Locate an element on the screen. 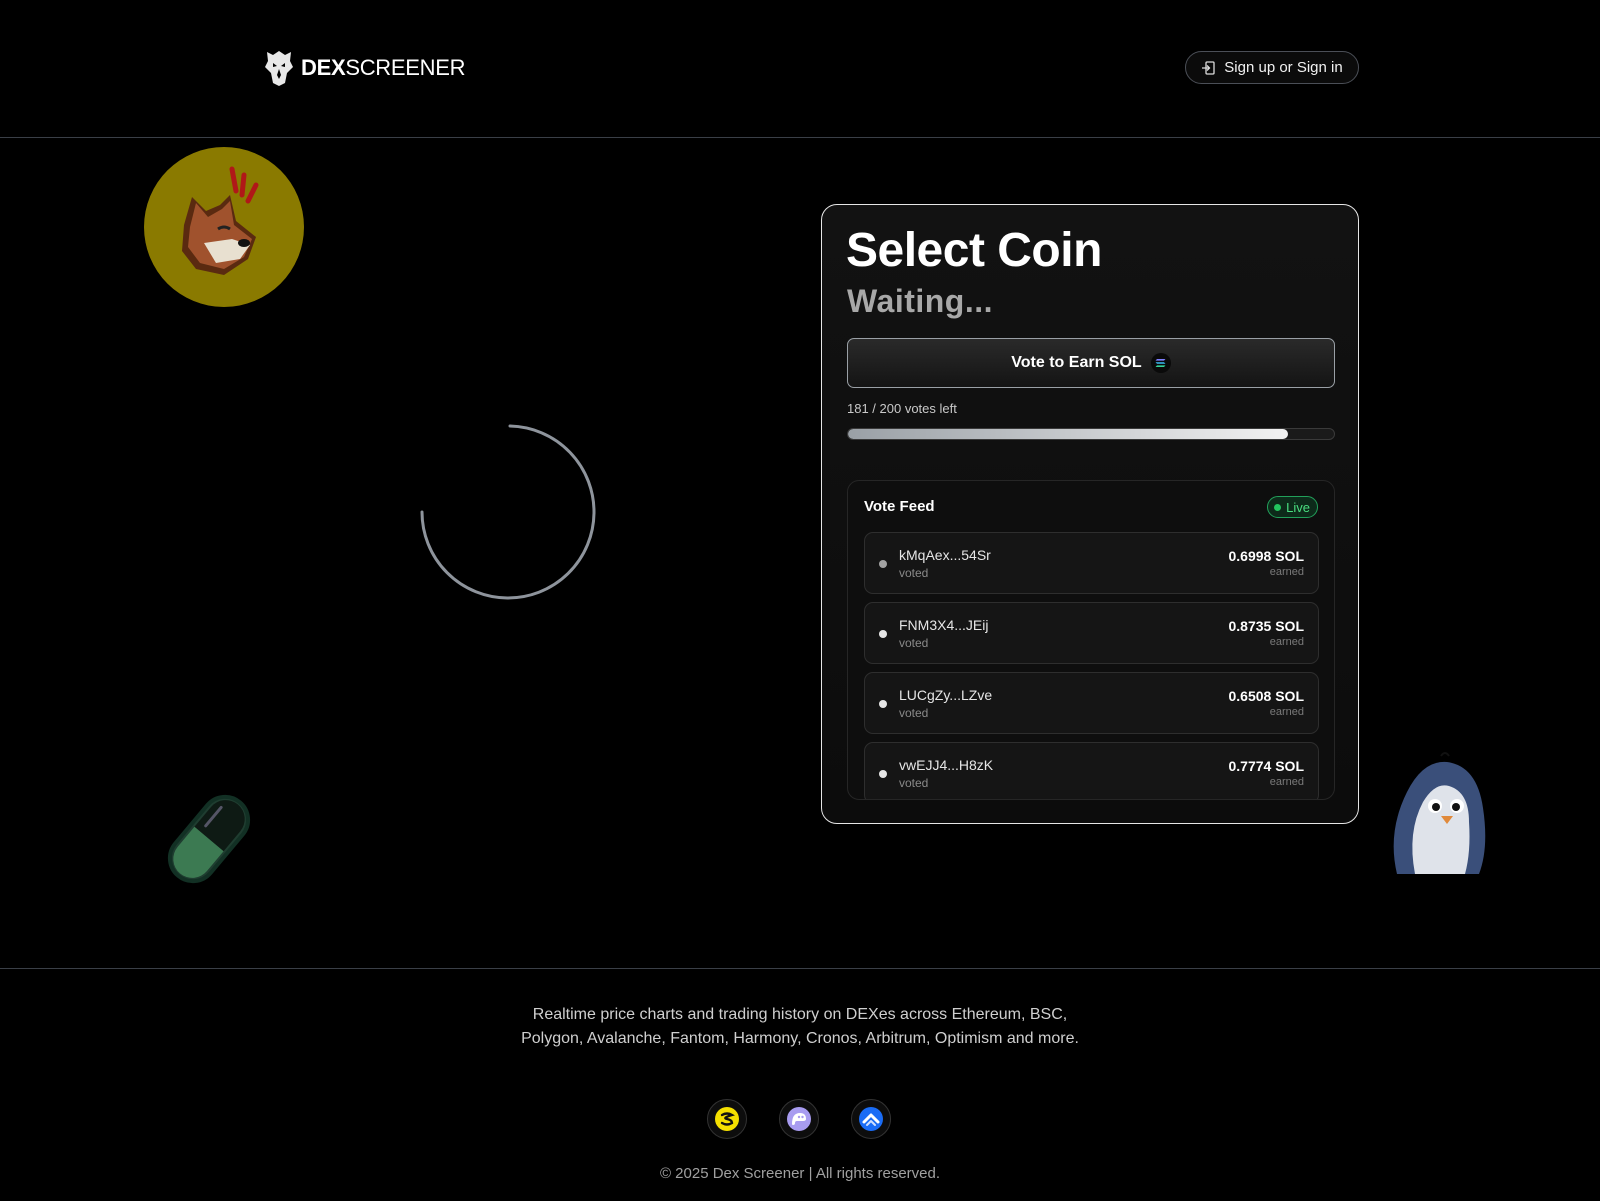 The height and width of the screenshot is (1201, 1600). live-badge: Live is located at coordinates (1292, 507).